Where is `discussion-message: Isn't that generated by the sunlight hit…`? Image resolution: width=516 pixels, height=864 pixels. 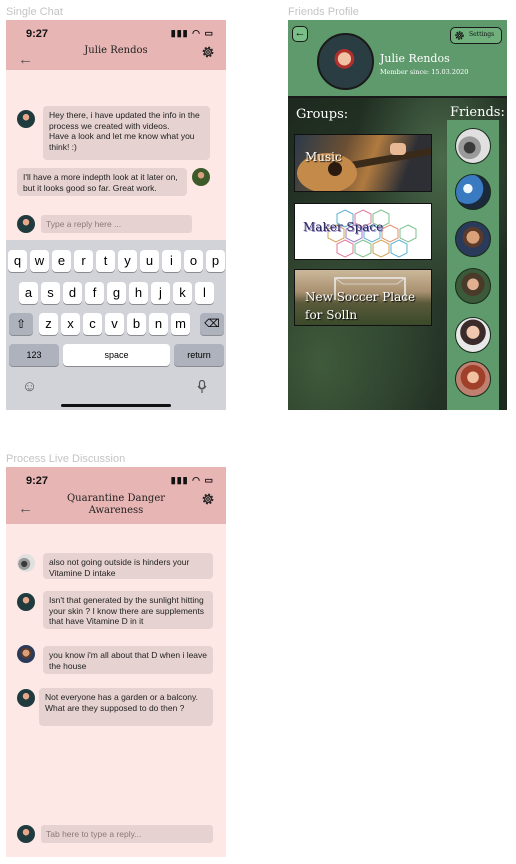
discussion-message: Isn't that generated by the sunlight hit… is located at coordinates (128, 610).